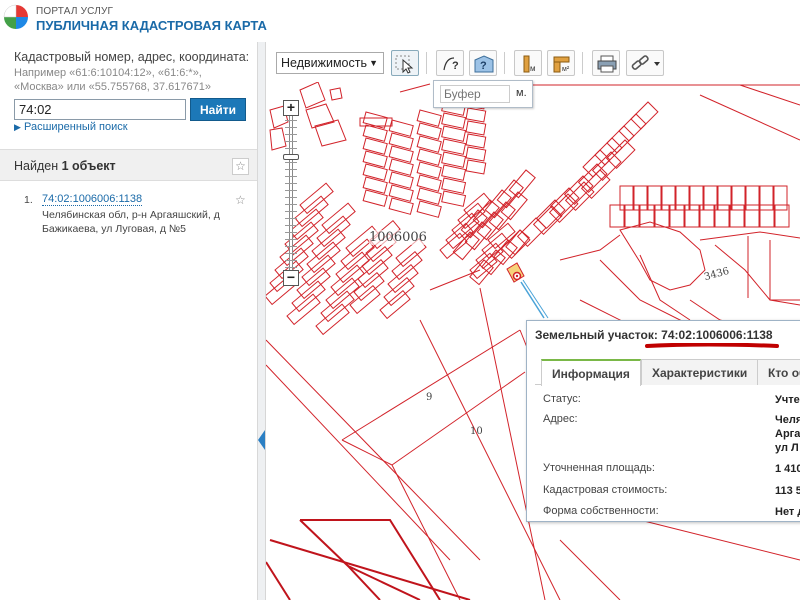 The height and width of the screenshot is (600, 800). Describe the element at coordinates (450, 63) in the screenshot. I see `identify-button: ?` at that location.